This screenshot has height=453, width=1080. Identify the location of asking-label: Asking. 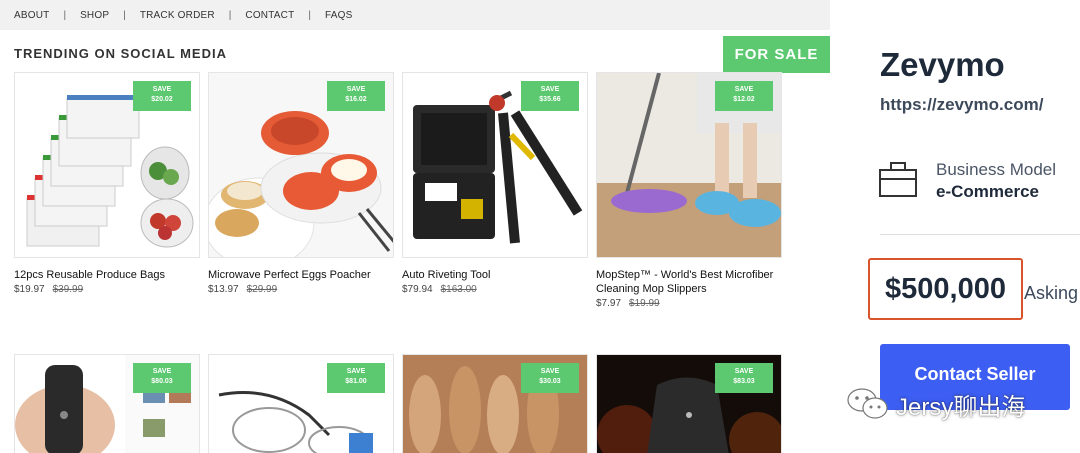
(1051, 293).